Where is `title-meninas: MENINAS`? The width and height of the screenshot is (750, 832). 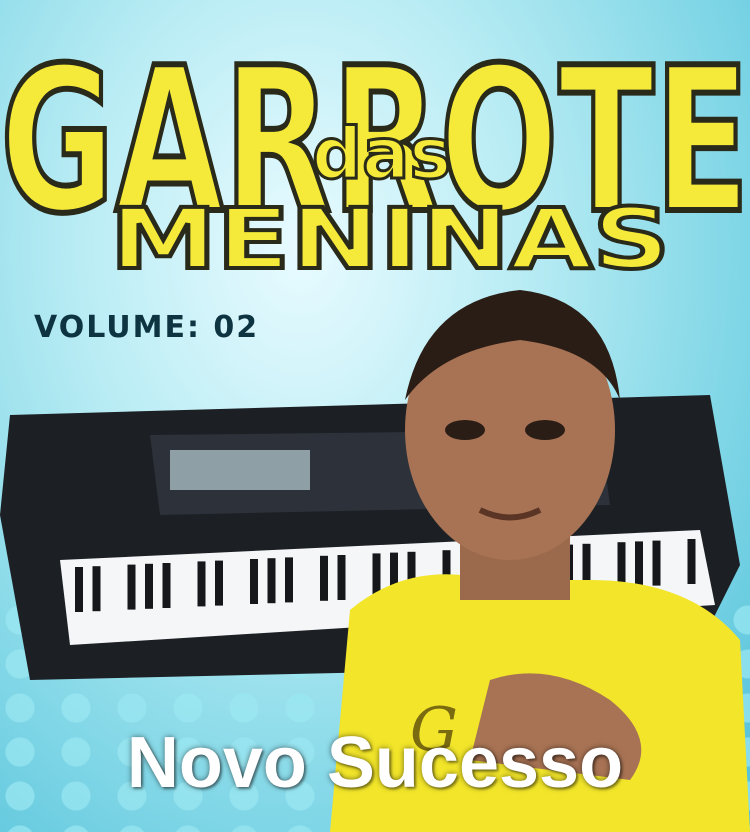 title-meninas: MENINAS is located at coordinates (390, 235).